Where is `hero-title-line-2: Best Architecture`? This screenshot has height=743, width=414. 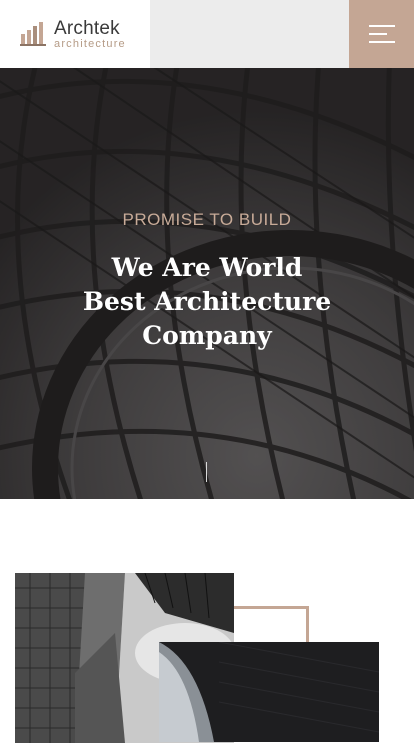
hero-title-line-2: Best Architecture is located at coordinates (207, 301).